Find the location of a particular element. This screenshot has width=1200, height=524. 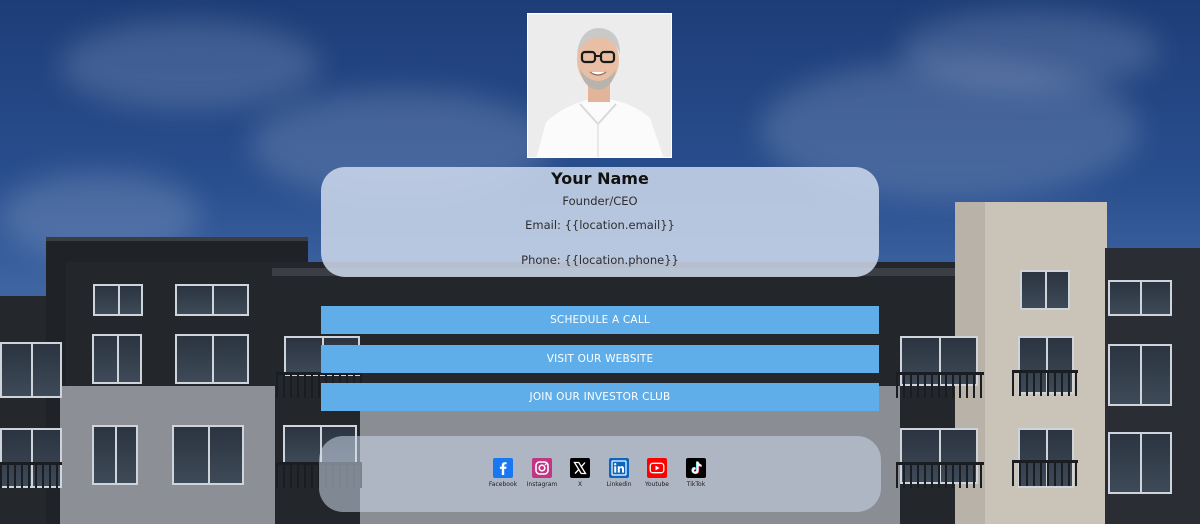

profile-email: Email: {{location.email}} is located at coordinates (600, 225).